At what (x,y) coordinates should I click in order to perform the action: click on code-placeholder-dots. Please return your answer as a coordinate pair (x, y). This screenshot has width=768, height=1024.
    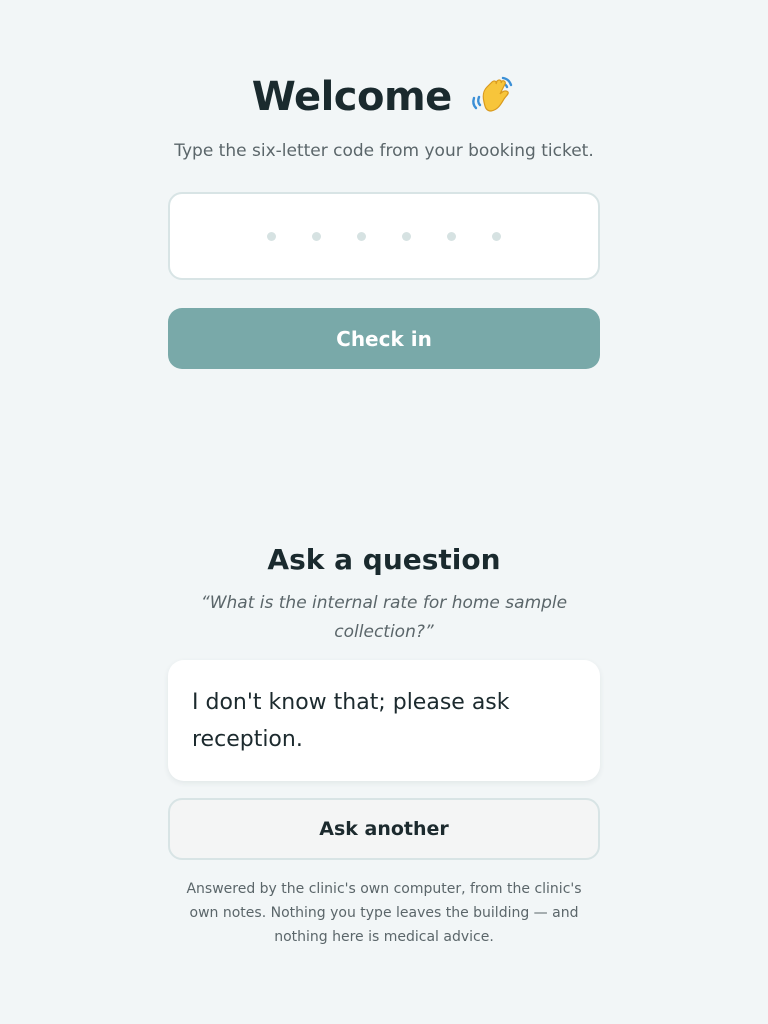
    Looking at the image, I should click on (384, 236).